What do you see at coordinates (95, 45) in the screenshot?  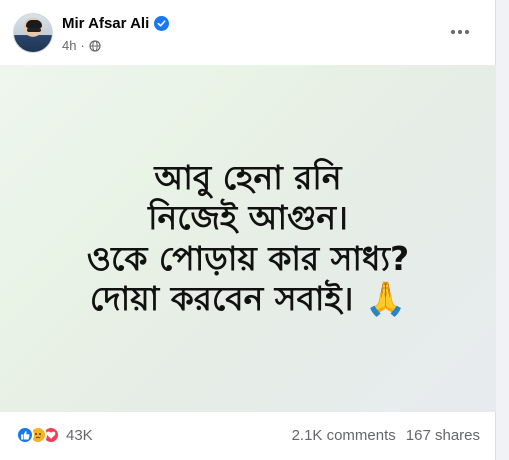 I see `globe-icon` at bounding box center [95, 45].